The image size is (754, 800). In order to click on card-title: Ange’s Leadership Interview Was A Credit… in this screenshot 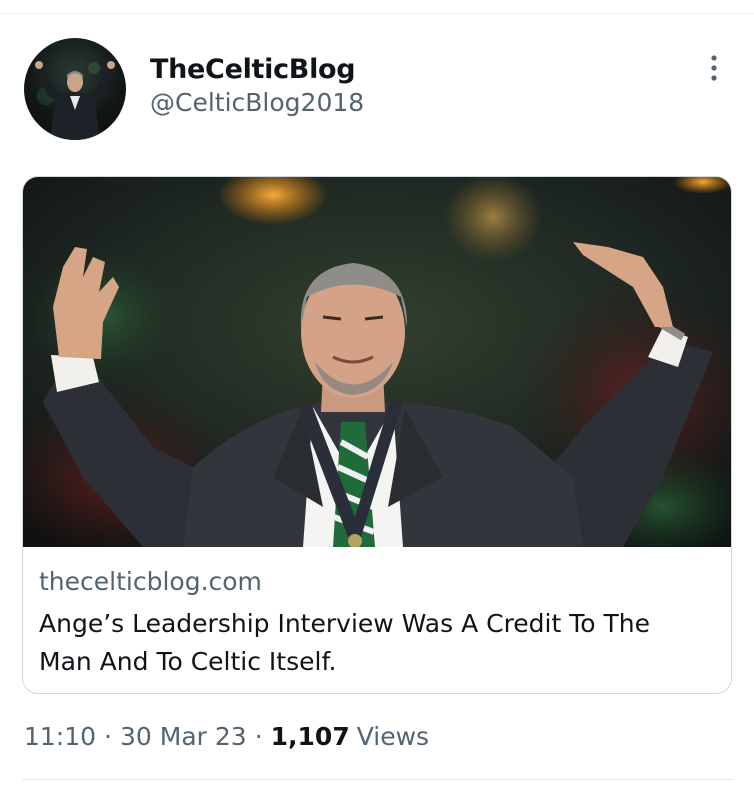, I will do `click(374, 643)`.